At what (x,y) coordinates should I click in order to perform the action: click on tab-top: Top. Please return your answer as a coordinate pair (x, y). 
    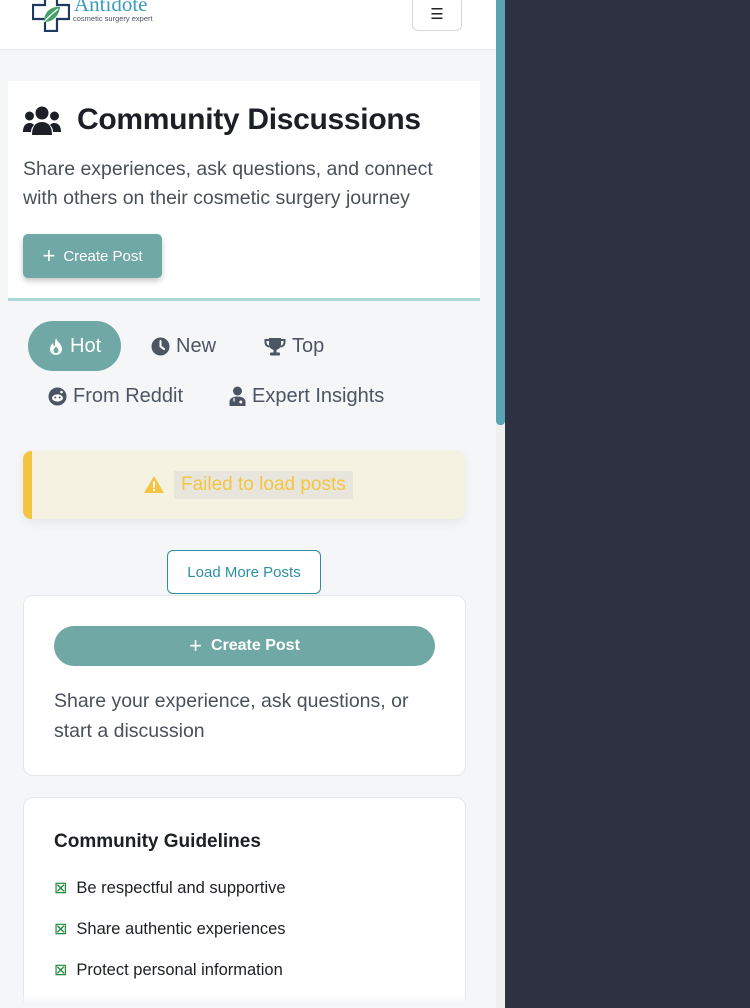
    Looking at the image, I should click on (294, 346).